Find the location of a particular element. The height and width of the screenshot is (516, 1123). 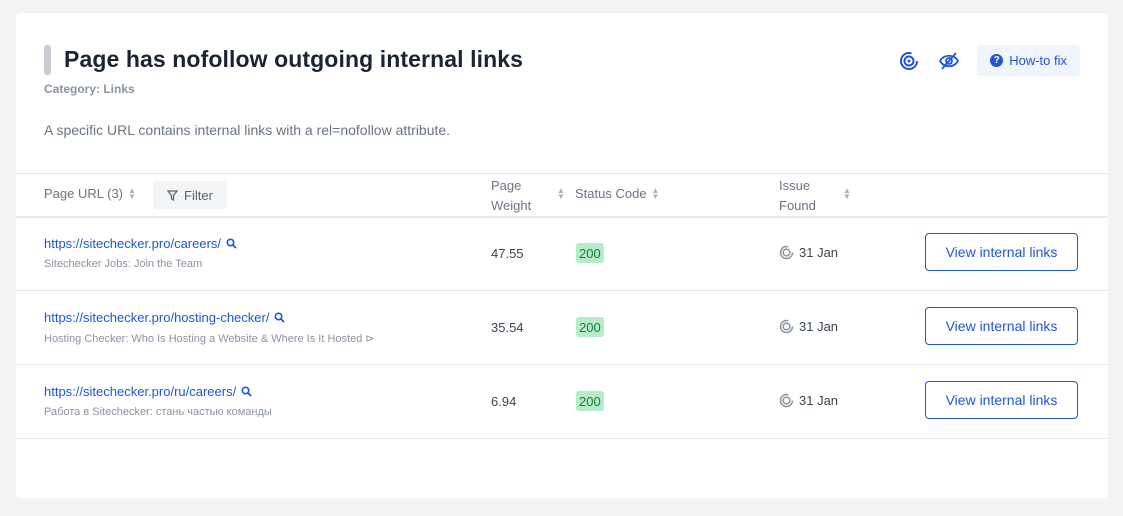

question-icon: ? is located at coordinates (997, 60).